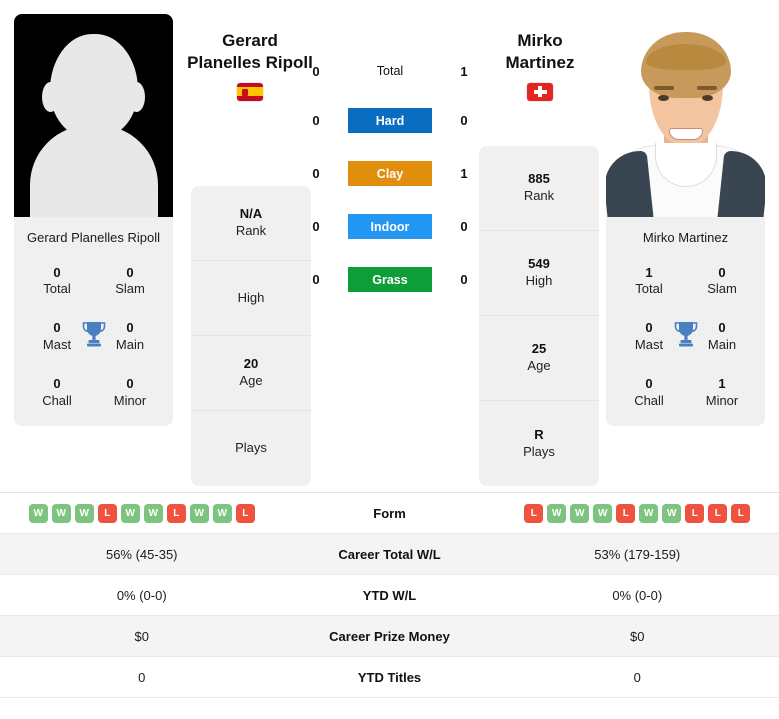 The width and height of the screenshot is (779, 719). Describe the element at coordinates (540, 62) in the screenshot. I see `player-last-name: Martinez` at that location.